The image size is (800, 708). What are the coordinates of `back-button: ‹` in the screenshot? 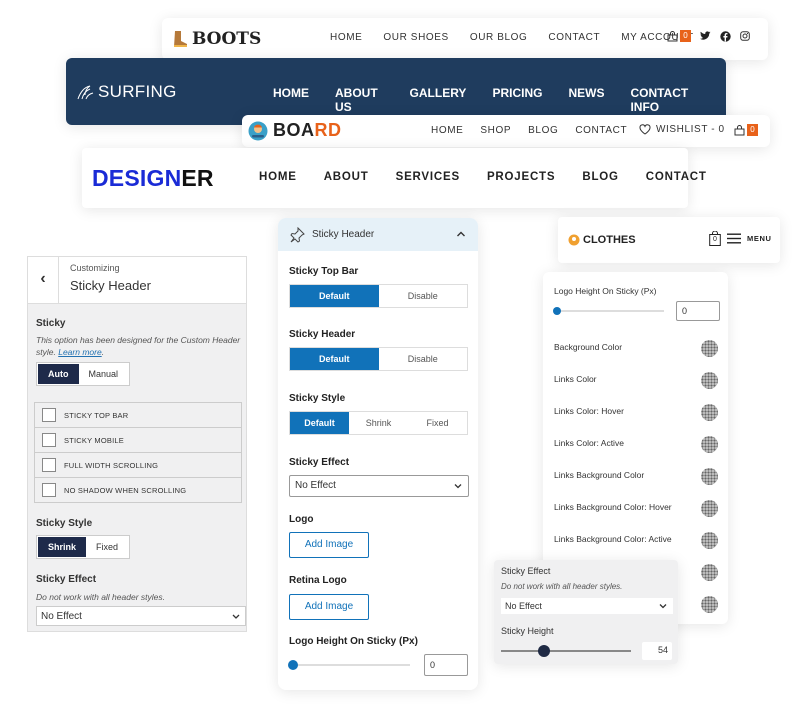 It's located at (43, 280).